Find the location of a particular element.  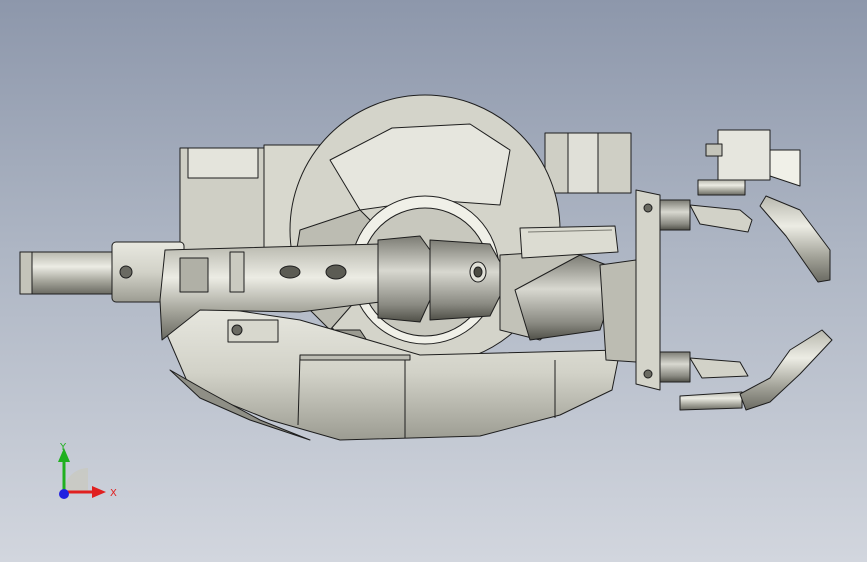

lower-torch-holder is located at coordinates (746, 370).